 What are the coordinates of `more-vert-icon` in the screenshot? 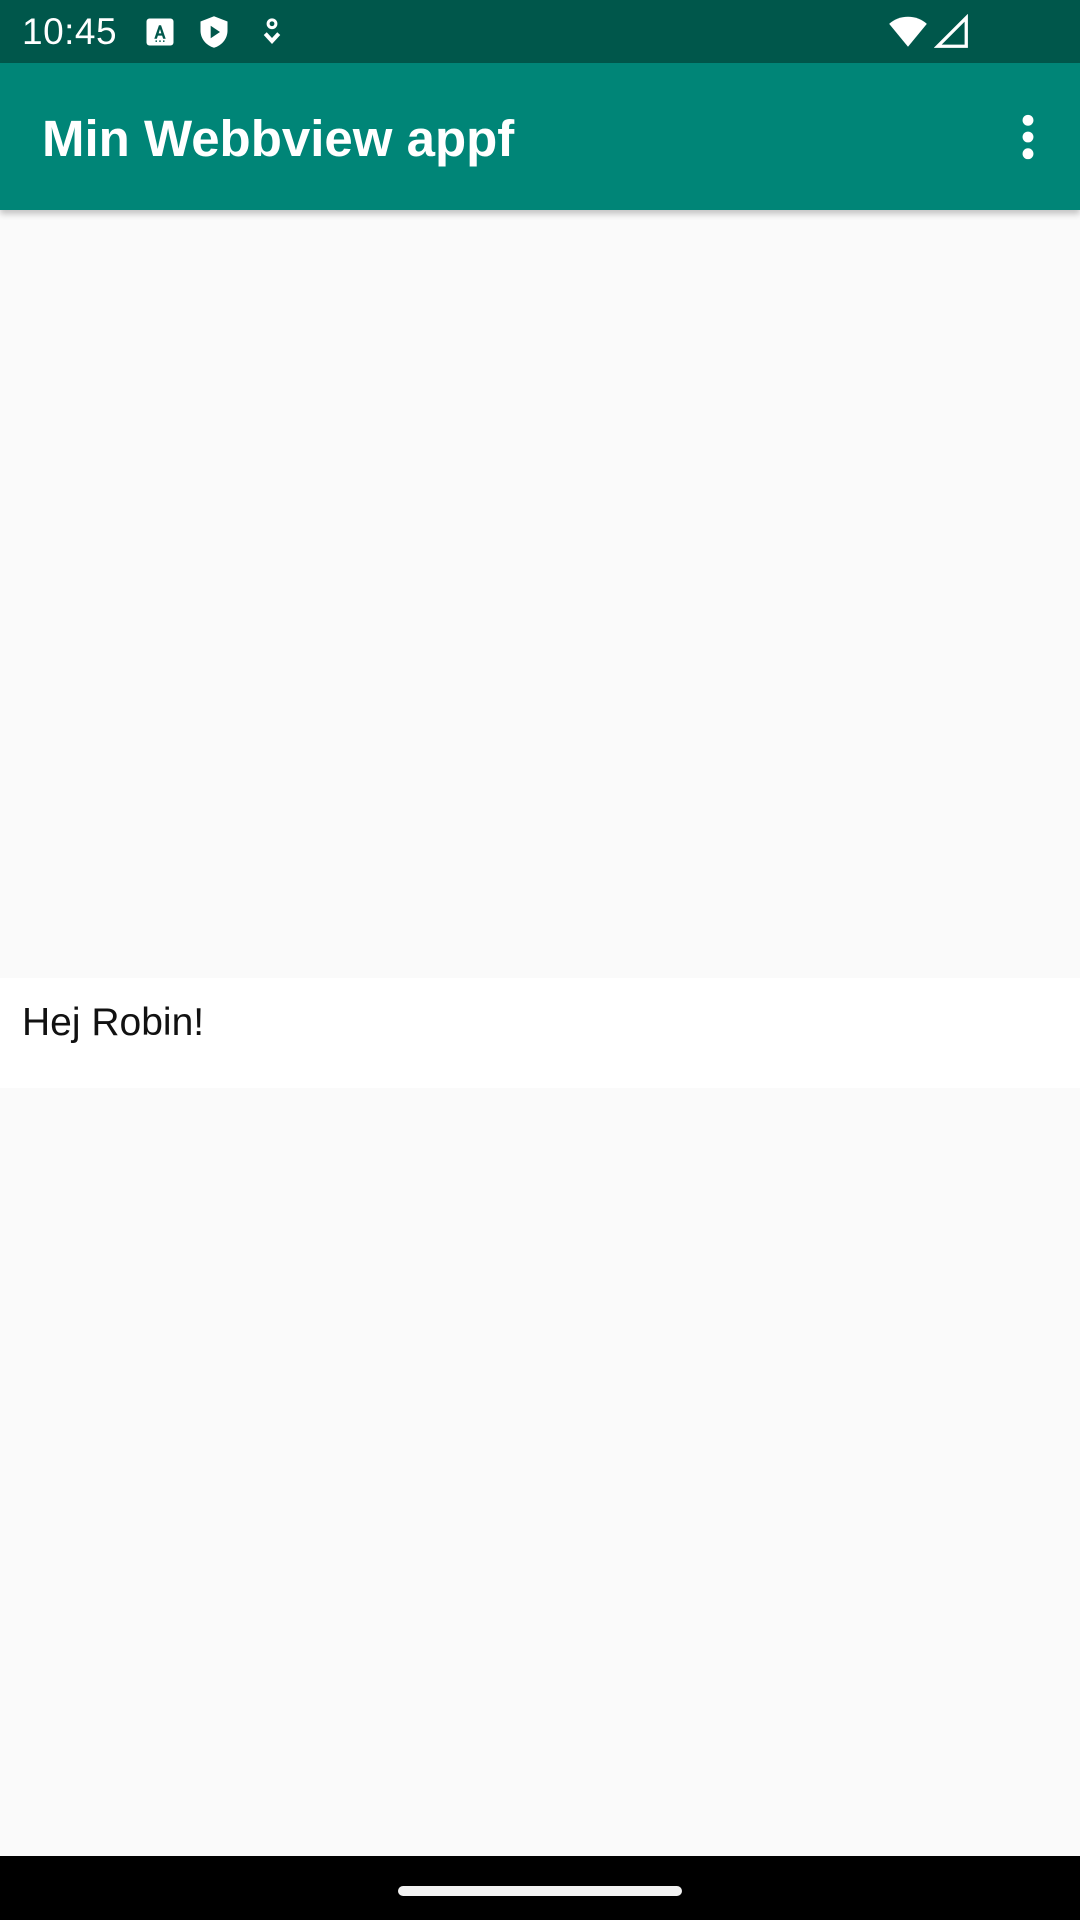 It's located at (1028, 137).